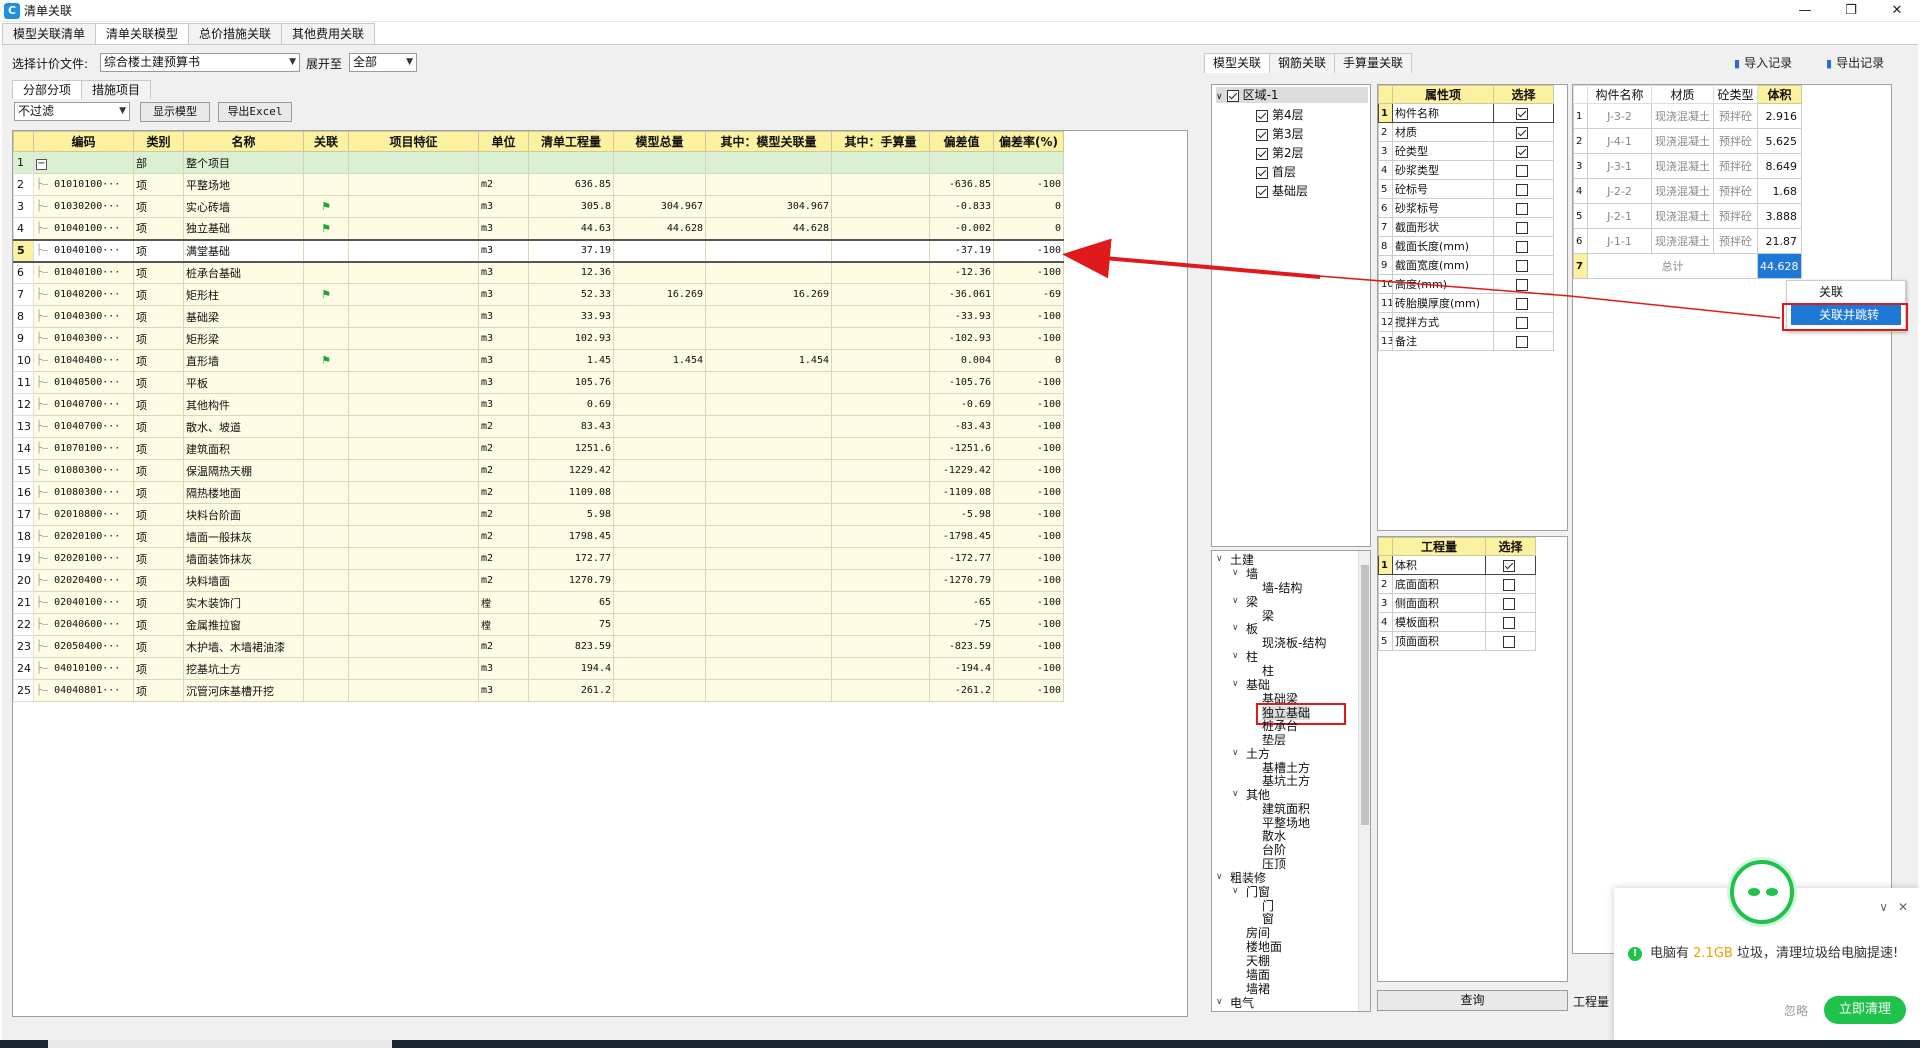  Describe the element at coordinates (1903, 907) in the screenshot. I see `close-icon: ✕` at that location.